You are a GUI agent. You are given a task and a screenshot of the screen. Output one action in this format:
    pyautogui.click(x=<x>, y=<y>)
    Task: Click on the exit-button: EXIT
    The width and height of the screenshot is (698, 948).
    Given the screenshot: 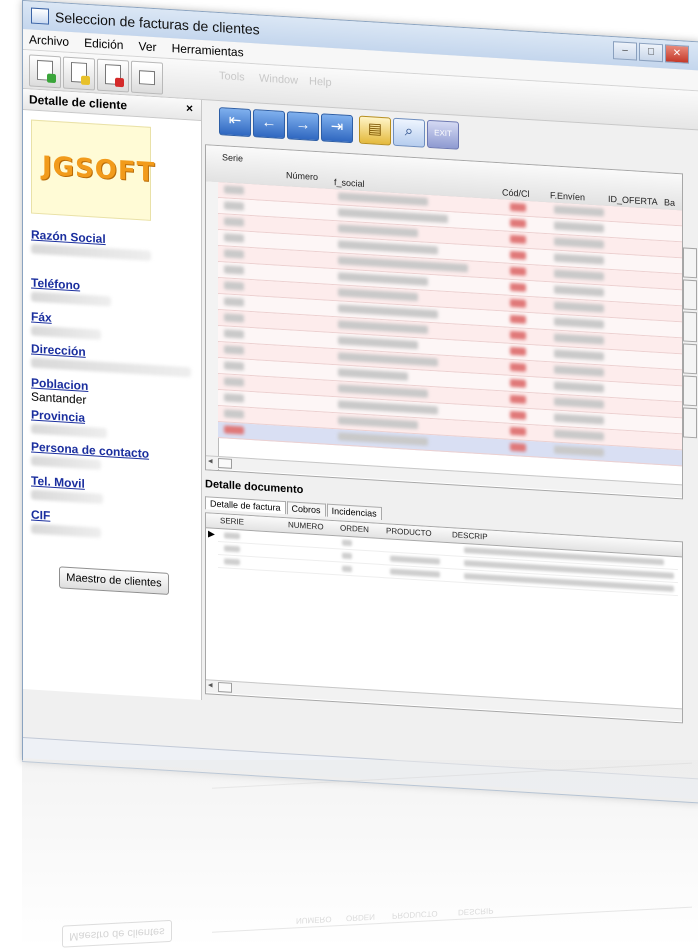 What is the action you would take?
    pyautogui.click(x=443, y=134)
    